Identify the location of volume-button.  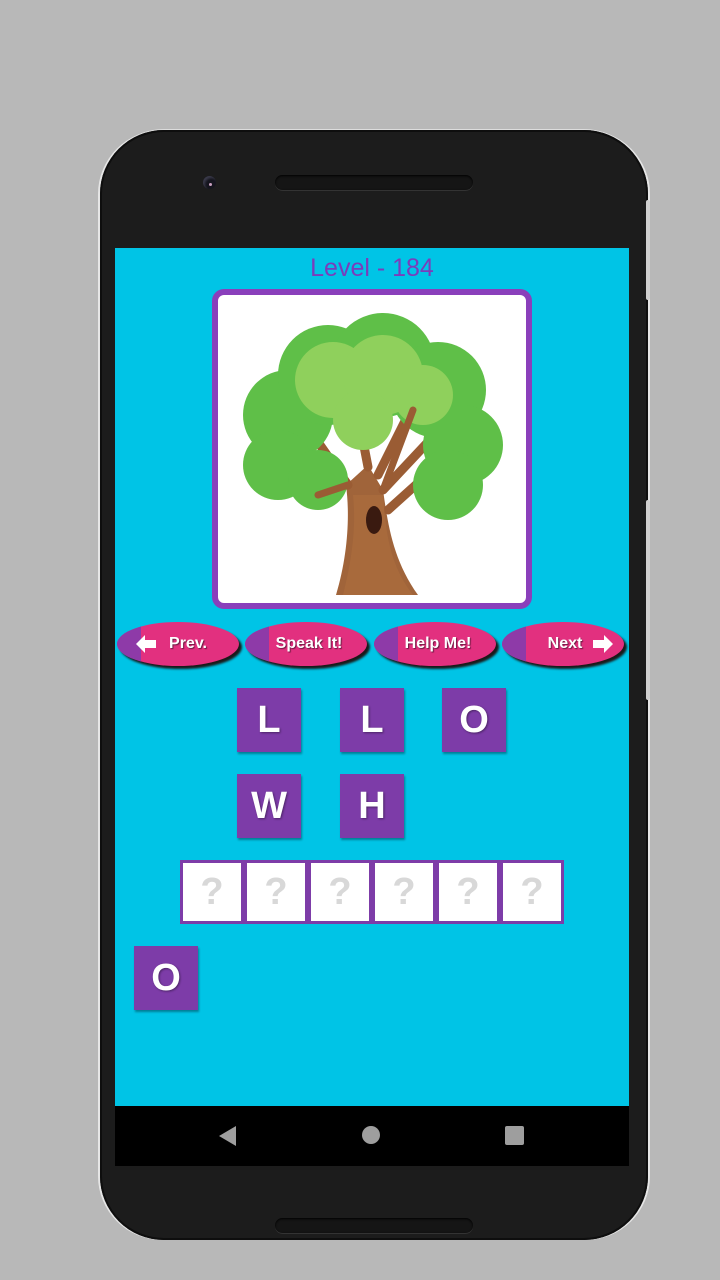
(648, 600).